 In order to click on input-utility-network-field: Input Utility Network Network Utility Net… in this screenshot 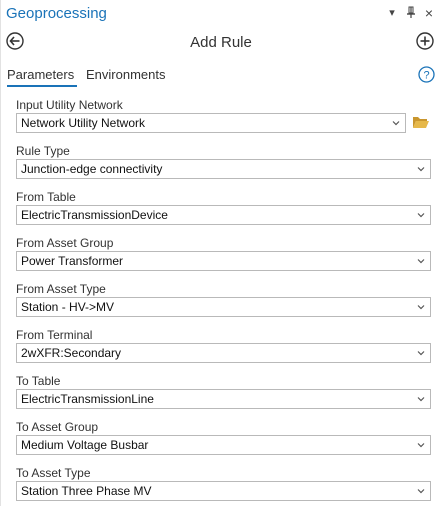, I will do `click(226, 119)`.